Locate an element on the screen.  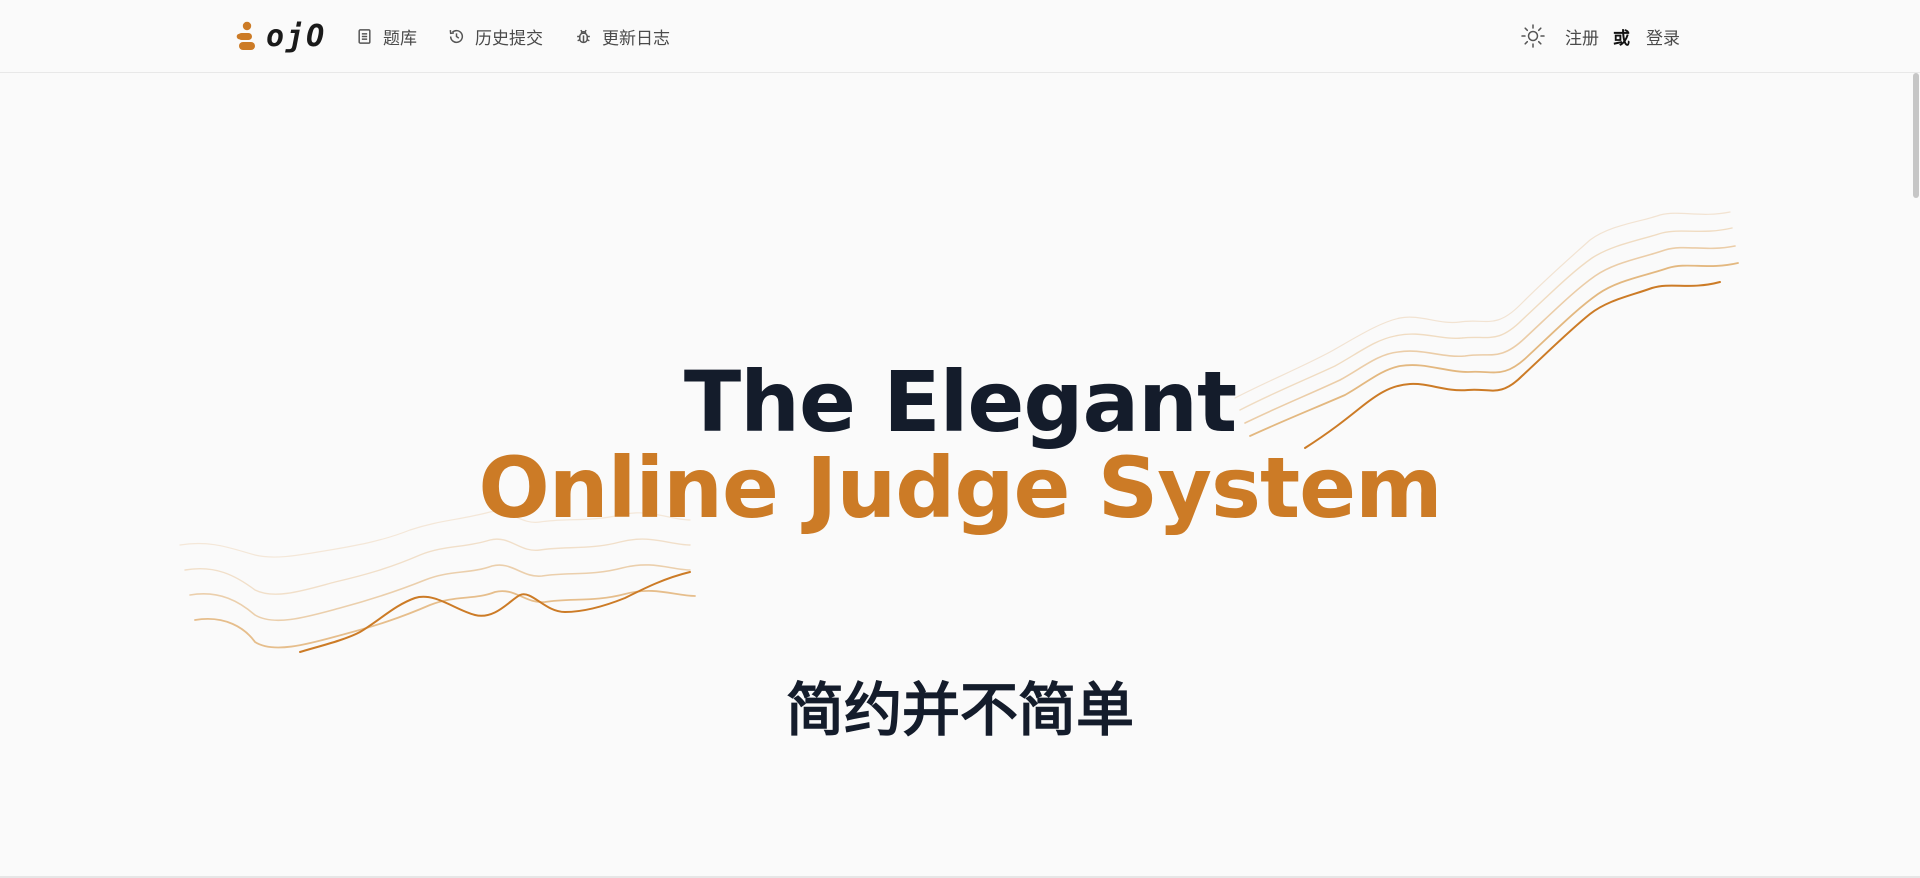
hero-slogan: 简约并不简单 is located at coordinates (959, 710).